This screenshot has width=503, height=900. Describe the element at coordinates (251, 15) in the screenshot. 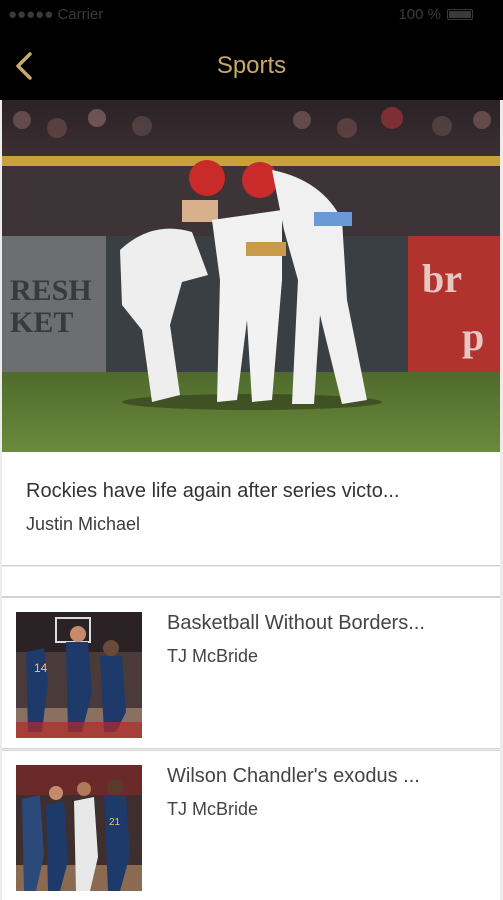

I see `status-bar: ●●●●● Carrier 100 %` at that location.